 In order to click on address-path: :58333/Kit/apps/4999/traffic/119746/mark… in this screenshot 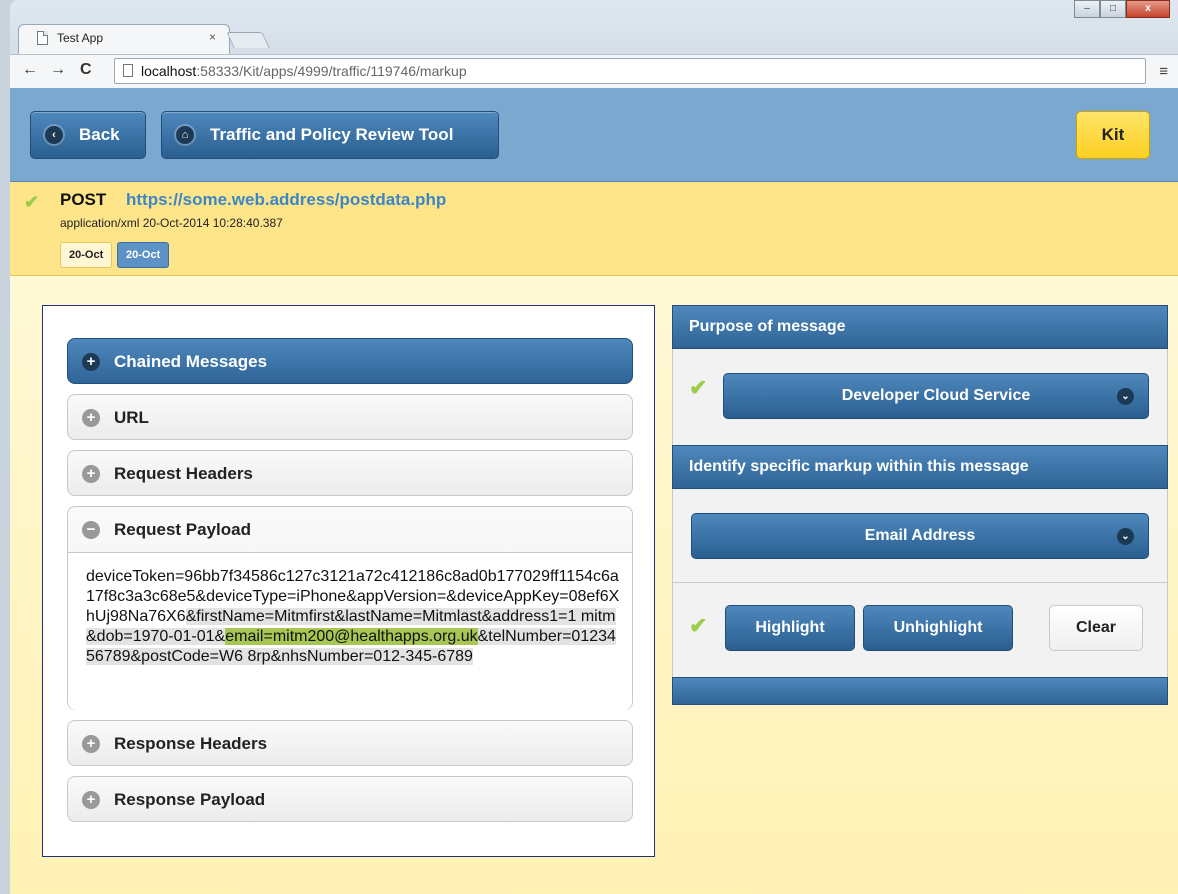, I will do `click(331, 71)`.